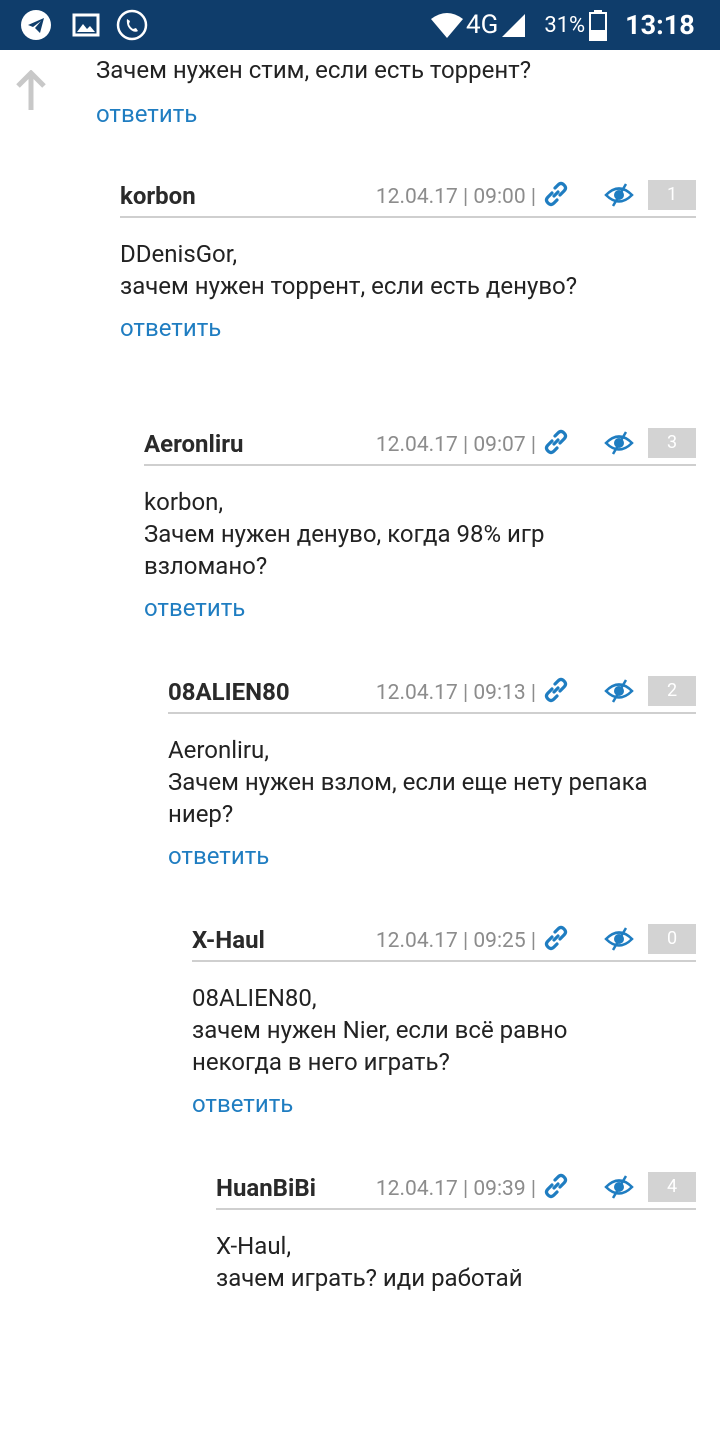  I want to click on comment-author: 08ALIEN80, so click(229, 692).